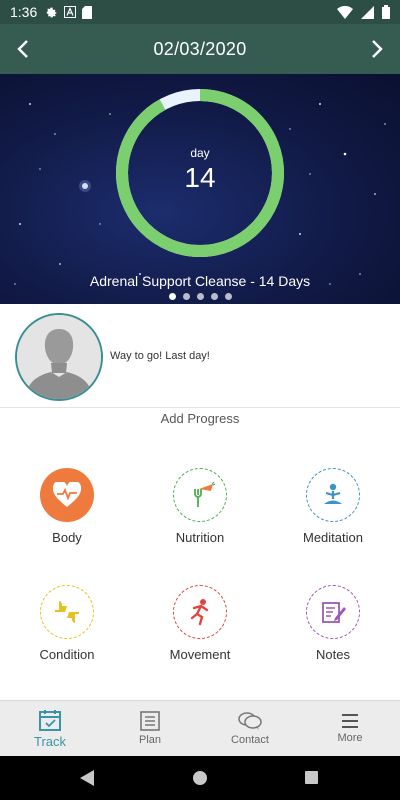 The height and width of the screenshot is (805, 400). I want to click on body-label: Body, so click(67, 537).